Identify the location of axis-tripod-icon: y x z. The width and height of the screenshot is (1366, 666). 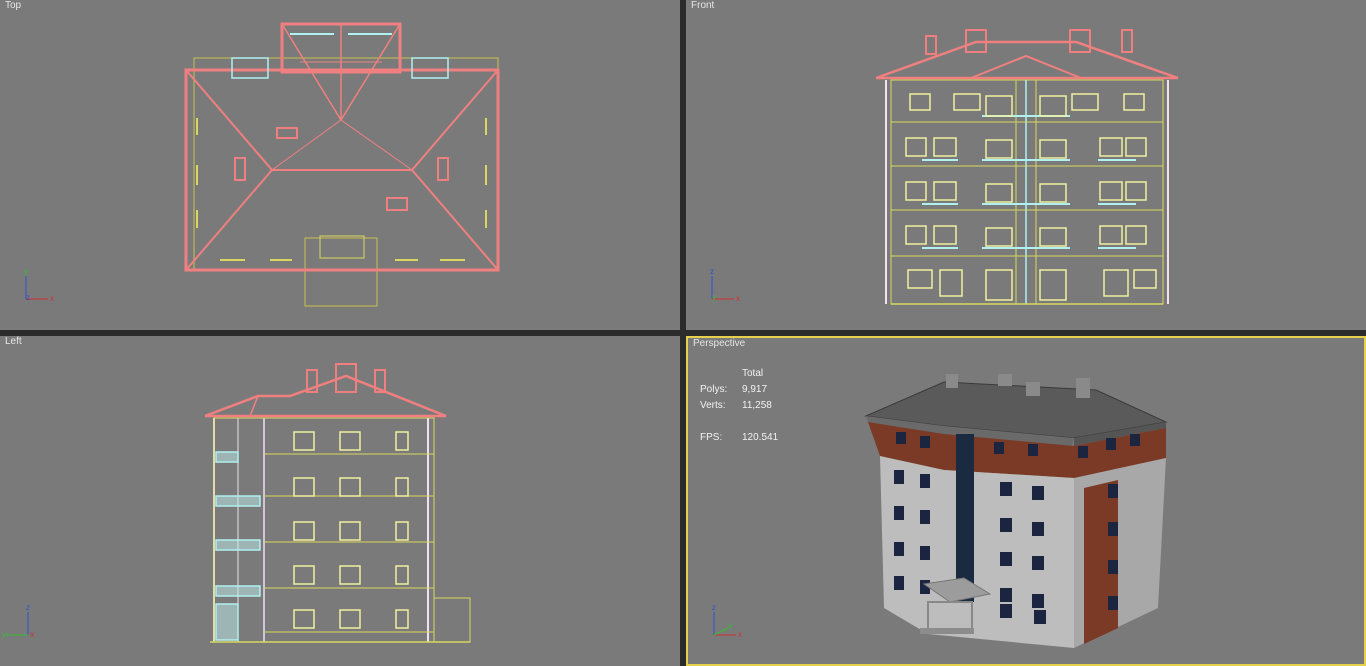
(39, 285).